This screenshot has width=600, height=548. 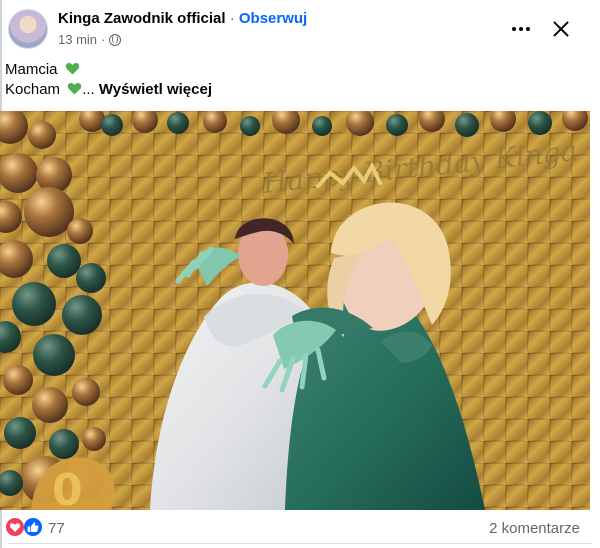 What do you see at coordinates (534, 528) in the screenshot?
I see `comments-count-link: 2 komentarze` at bounding box center [534, 528].